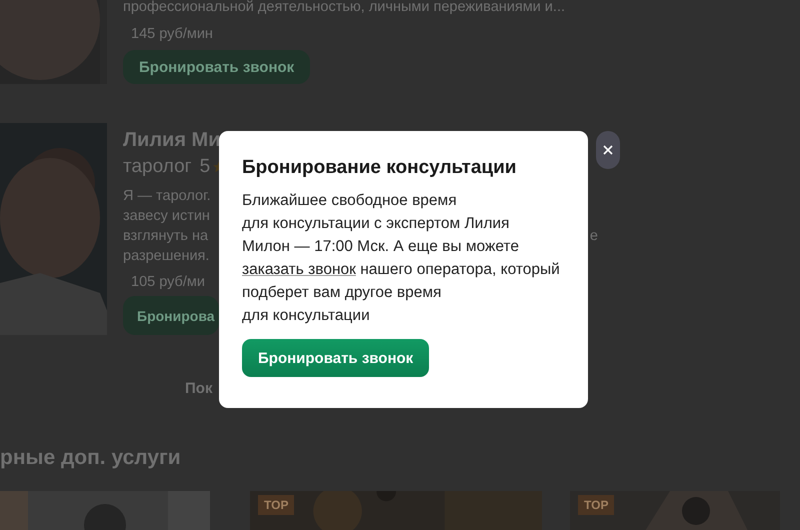 This screenshot has width=800, height=530. Describe the element at coordinates (167, 196) in the screenshot. I see `description-line: Я — таролог.` at that location.